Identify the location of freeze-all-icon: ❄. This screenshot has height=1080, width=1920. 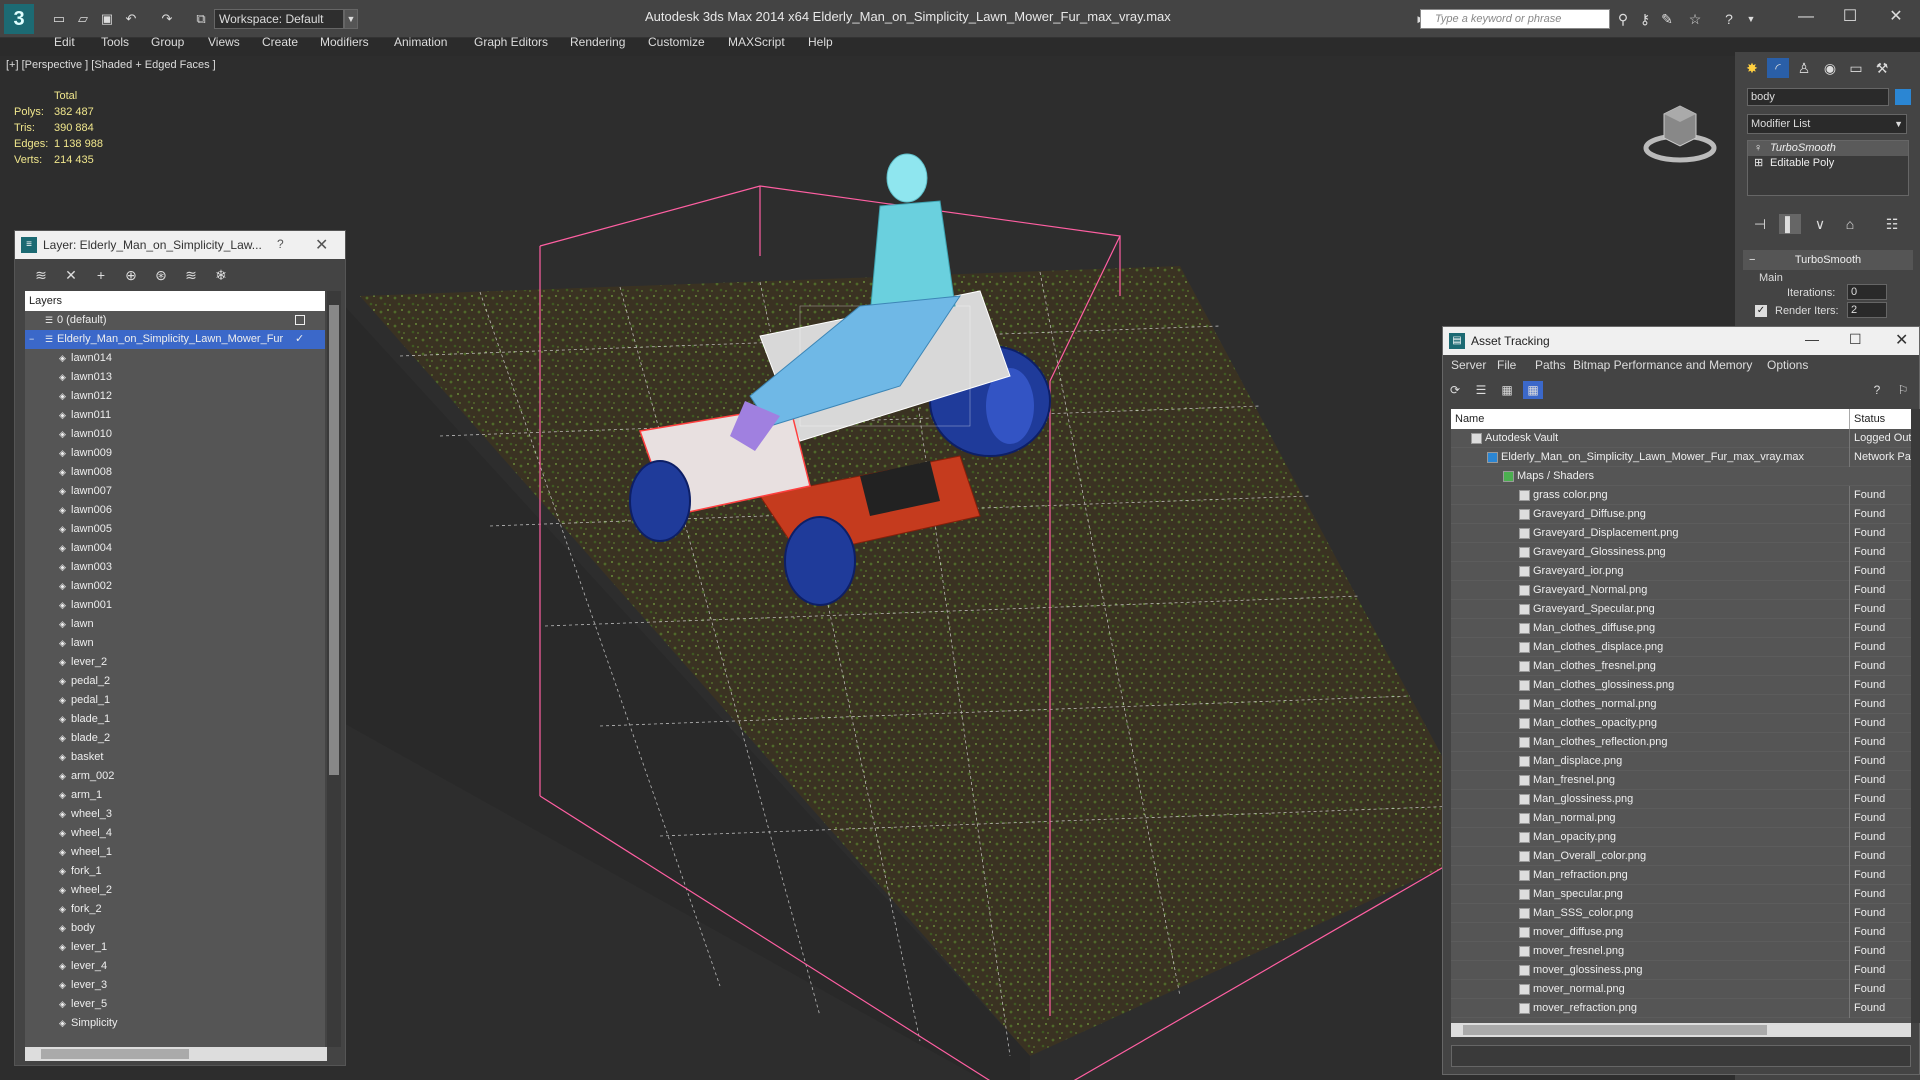
(221, 275).